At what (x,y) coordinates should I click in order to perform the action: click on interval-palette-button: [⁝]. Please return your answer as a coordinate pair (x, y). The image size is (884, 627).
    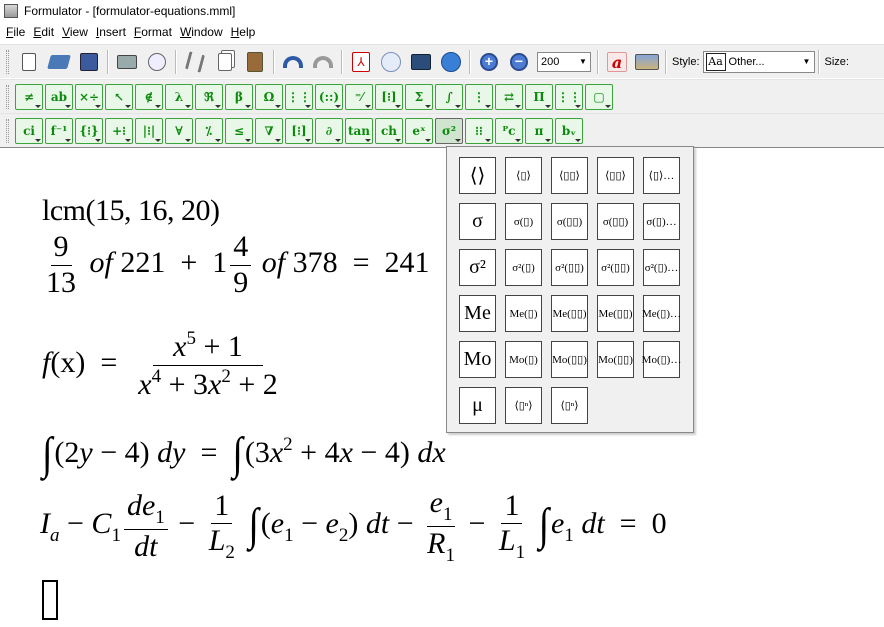
    Looking at the image, I should click on (299, 130).